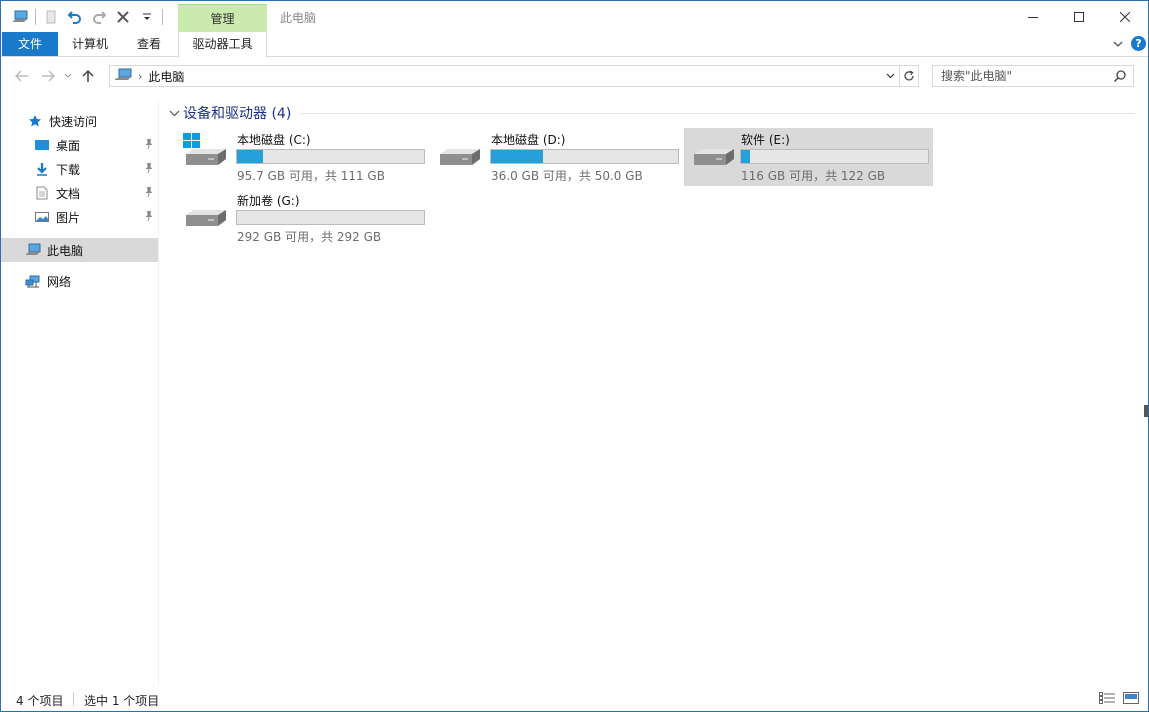 The width and height of the screenshot is (1149, 712). I want to click on item-count: 4 个项目, so click(40, 701).